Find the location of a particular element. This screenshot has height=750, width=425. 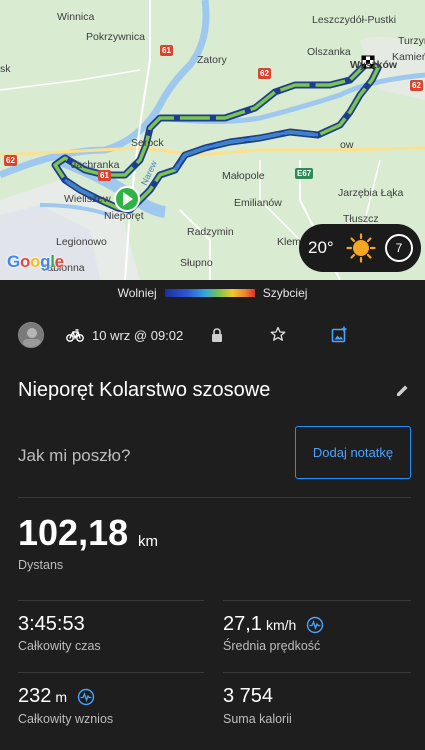

lock-icon is located at coordinates (217, 335).